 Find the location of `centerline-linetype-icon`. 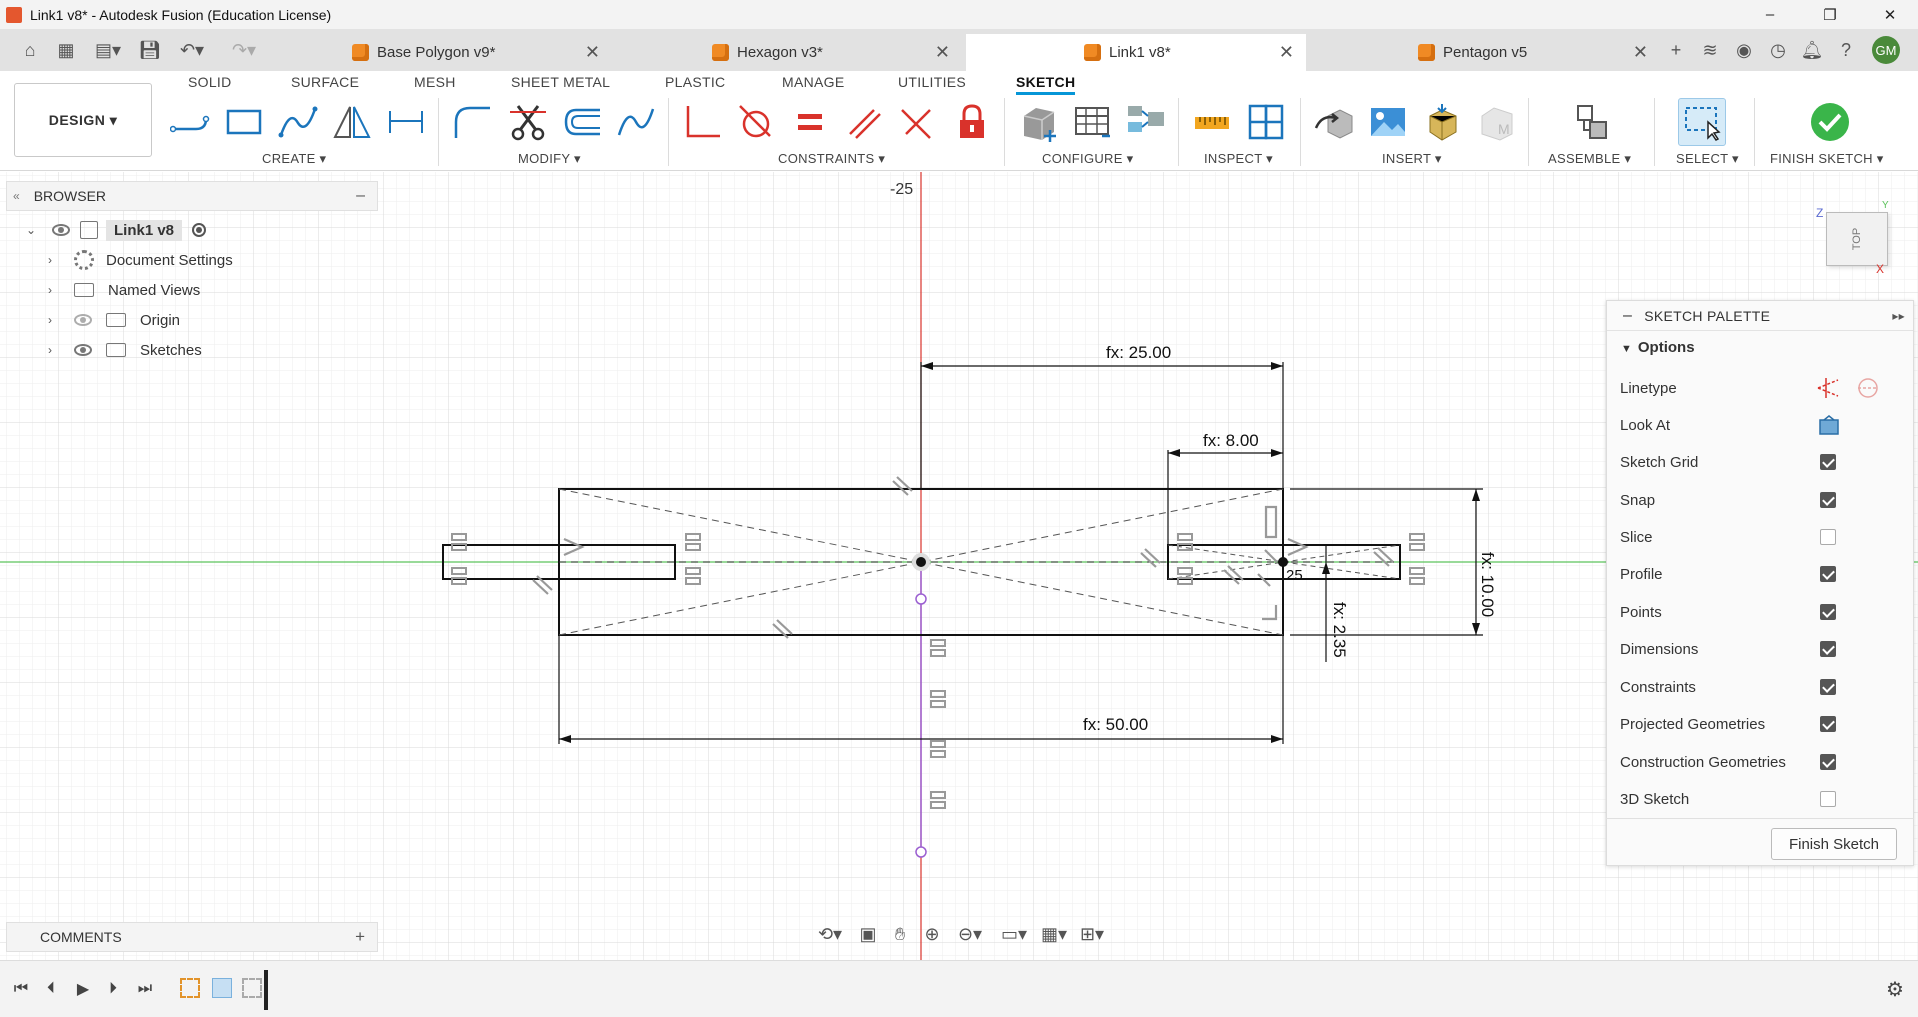

centerline-linetype-icon is located at coordinates (1868, 390).